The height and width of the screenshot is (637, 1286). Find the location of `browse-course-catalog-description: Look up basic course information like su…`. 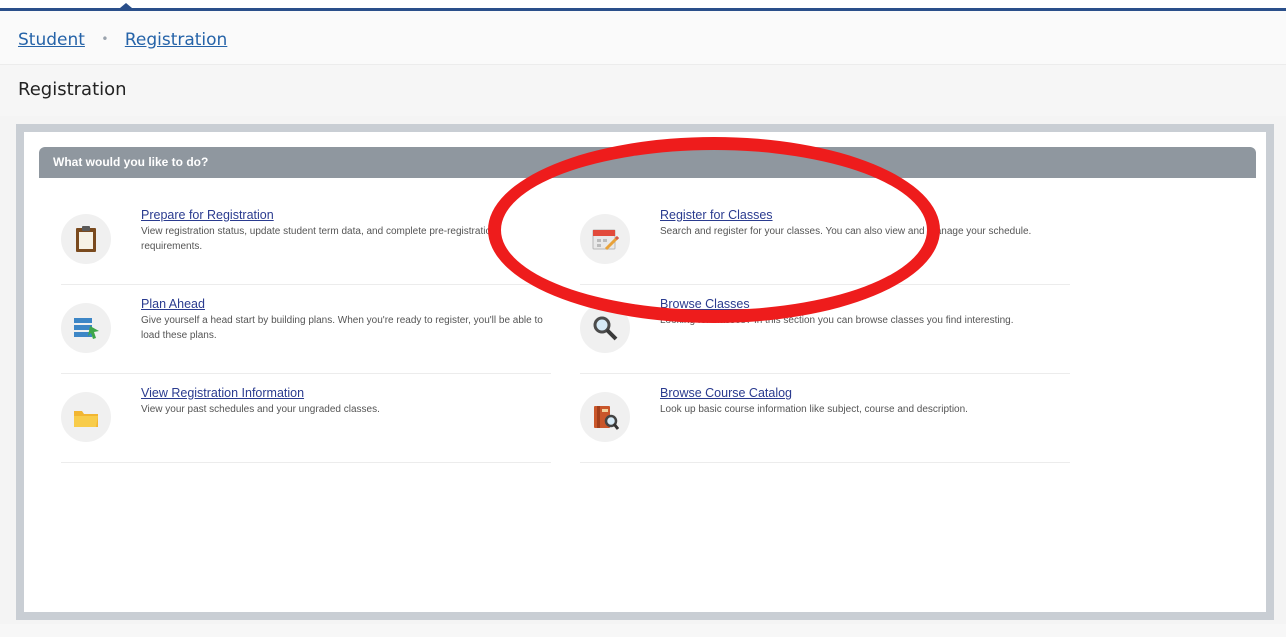

browse-course-catalog-description: Look up basic course information like su… is located at coordinates (814, 409).